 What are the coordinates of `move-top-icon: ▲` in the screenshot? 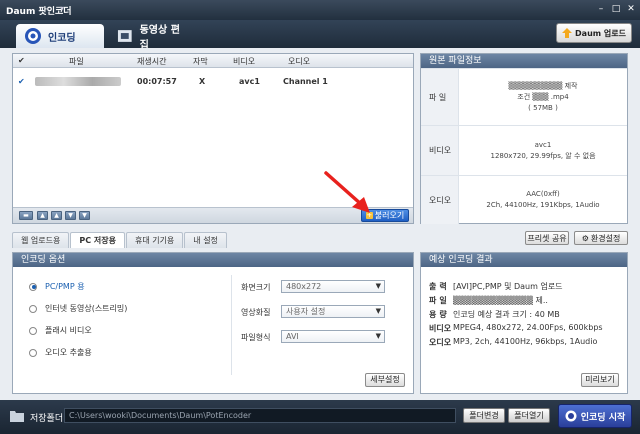 It's located at (42, 215).